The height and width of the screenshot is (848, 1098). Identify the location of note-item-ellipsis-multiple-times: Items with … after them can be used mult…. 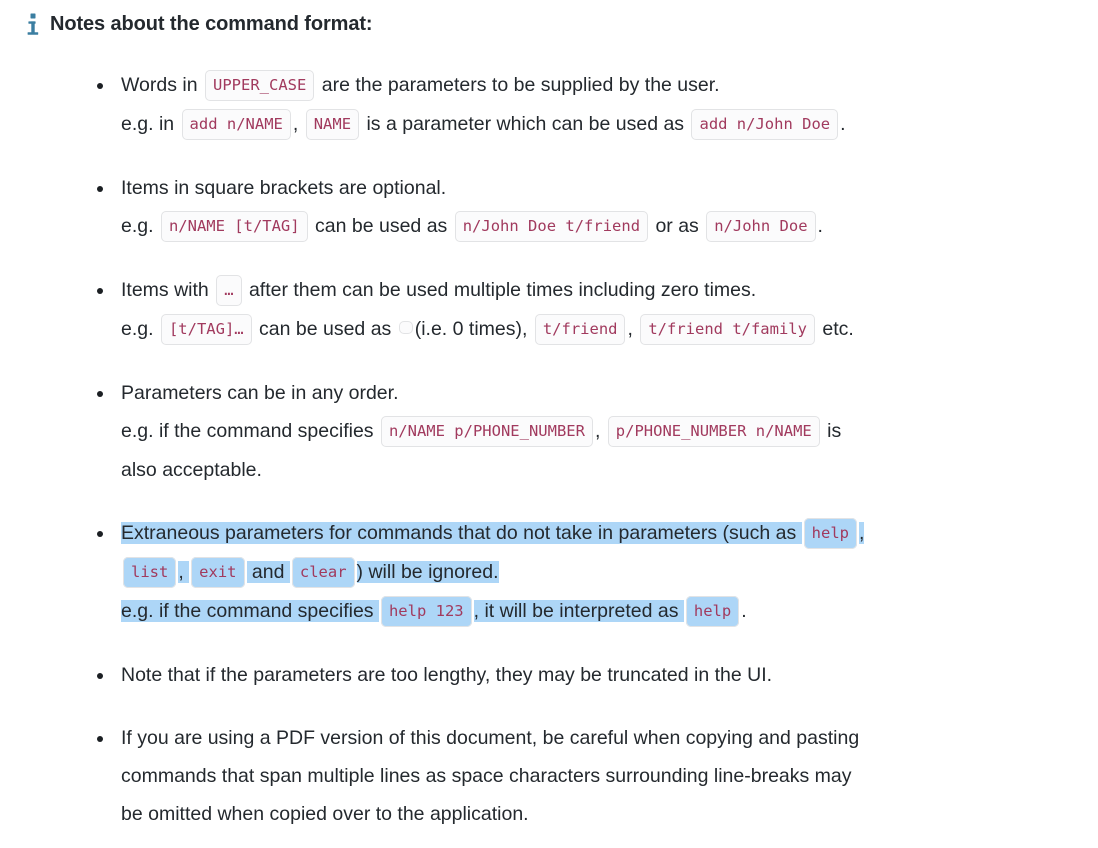
(549, 310).